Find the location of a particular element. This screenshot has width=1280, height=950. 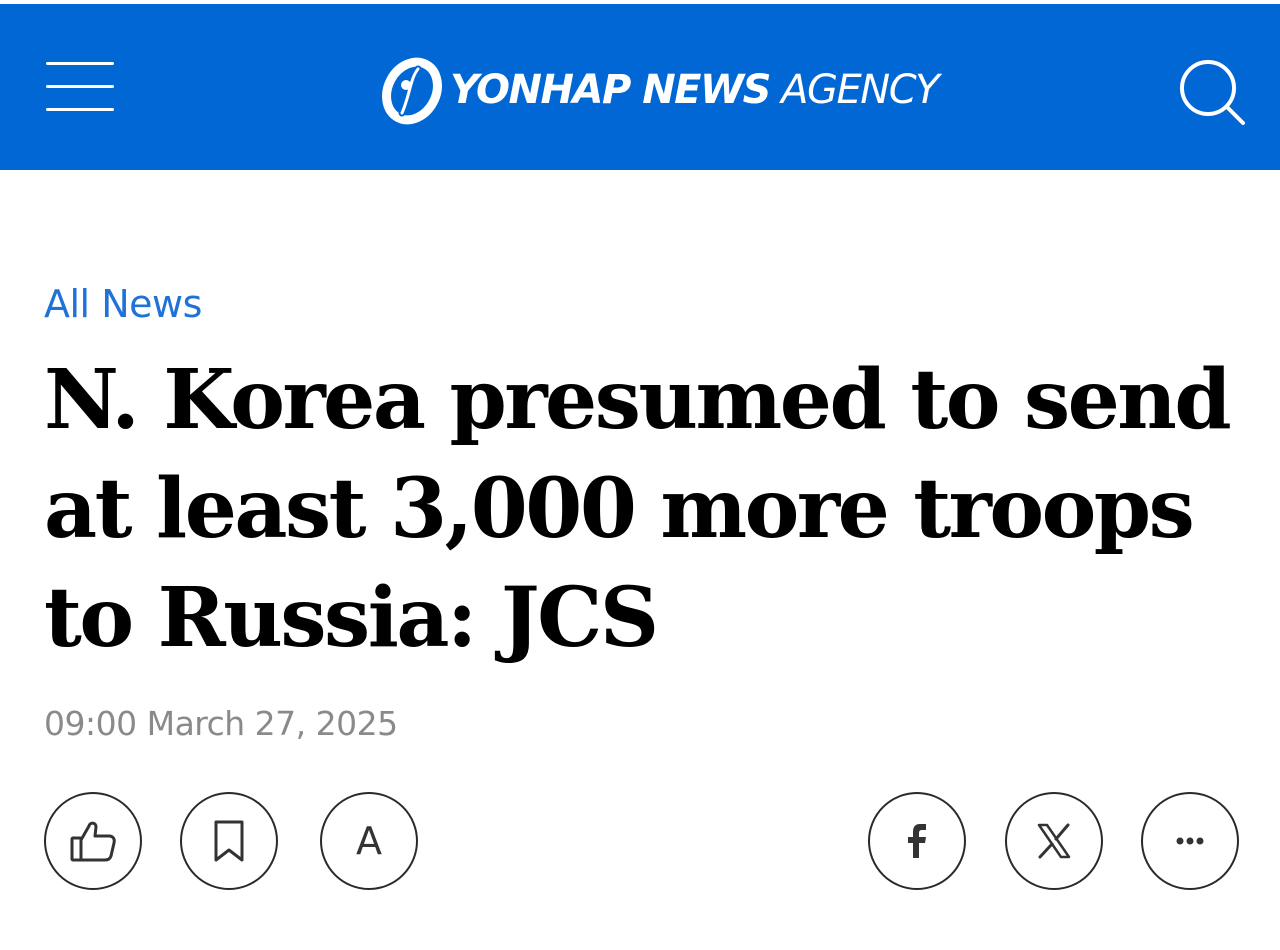

thumbs-up-icon is located at coordinates (93, 841).